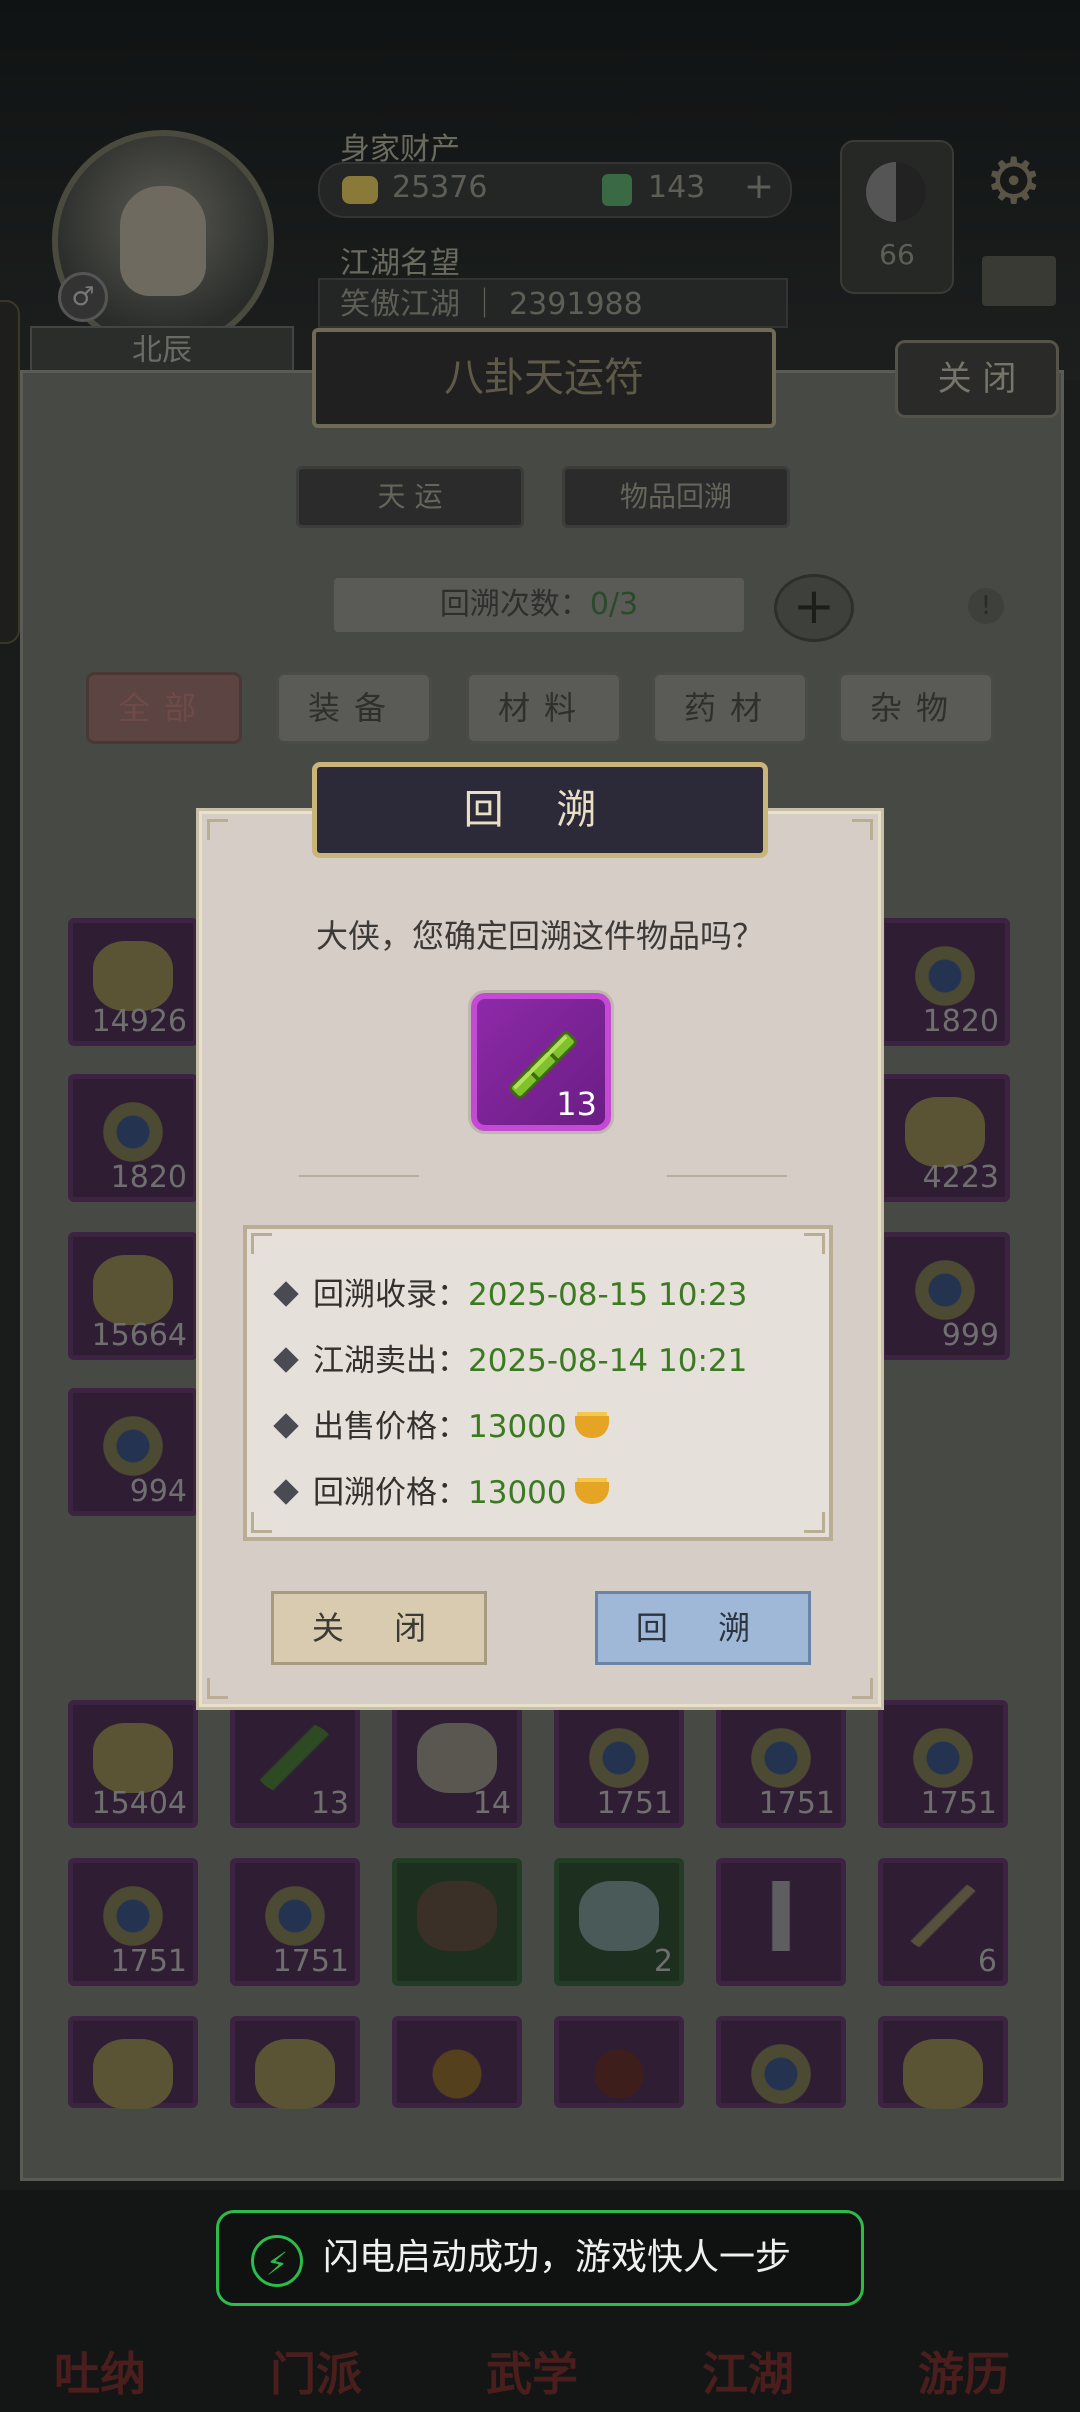  What do you see at coordinates (945, 1138) in the screenshot?
I see `inventory-item: 4223` at bounding box center [945, 1138].